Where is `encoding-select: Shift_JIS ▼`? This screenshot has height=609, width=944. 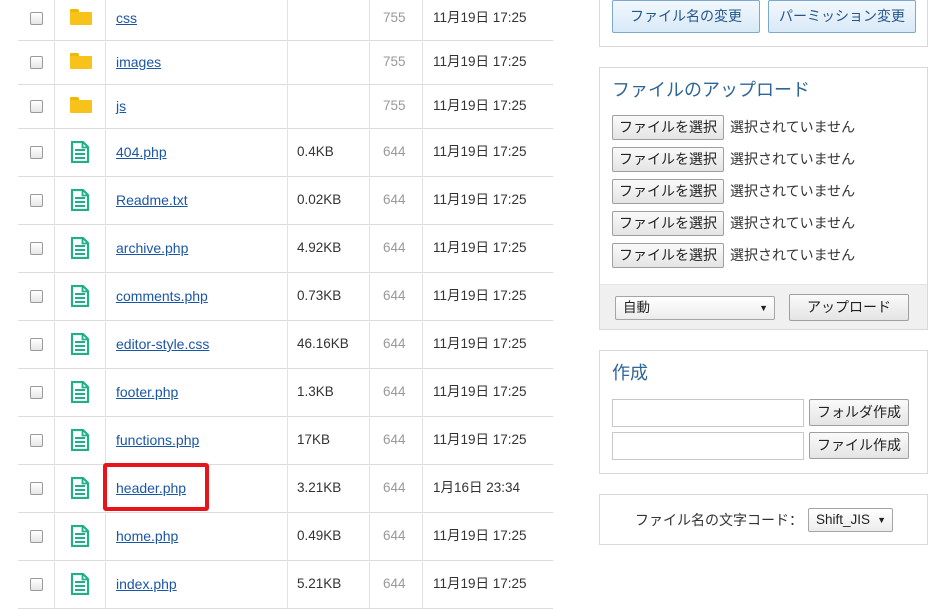
encoding-select: Shift_JIS ▼ is located at coordinates (850, 520).